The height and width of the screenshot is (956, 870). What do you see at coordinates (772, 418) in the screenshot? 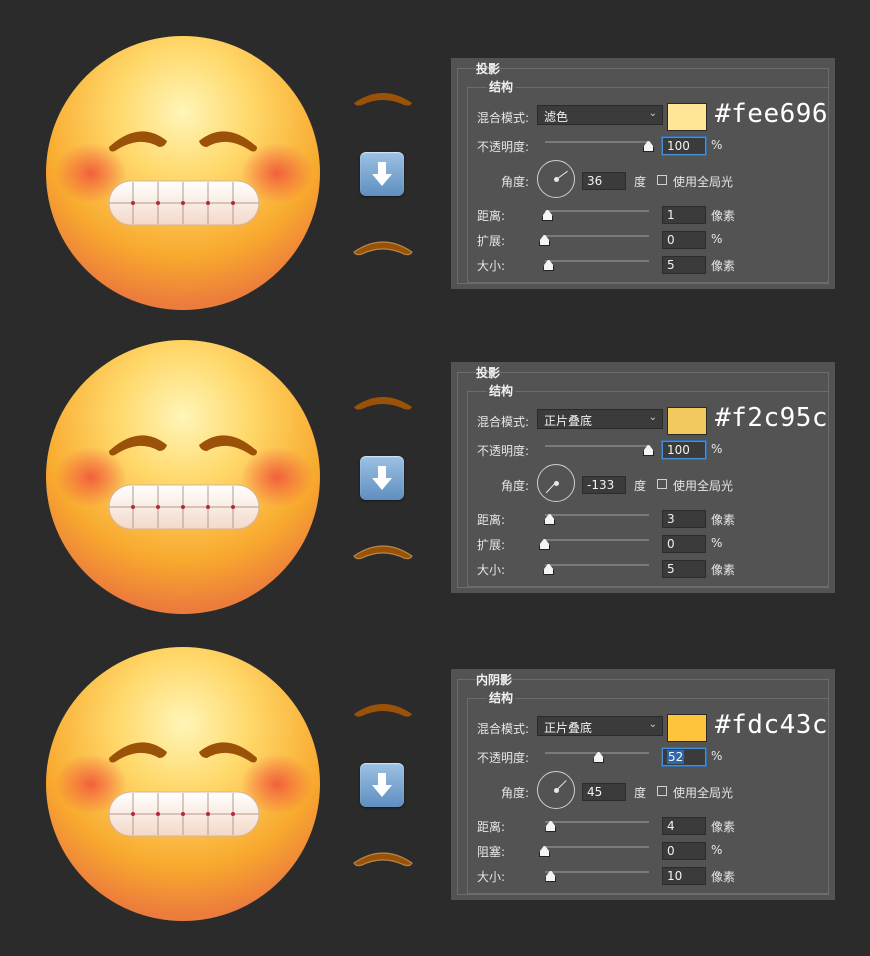
I see `hex-color-label: #f2c95c` at bounding box center [772, 418].